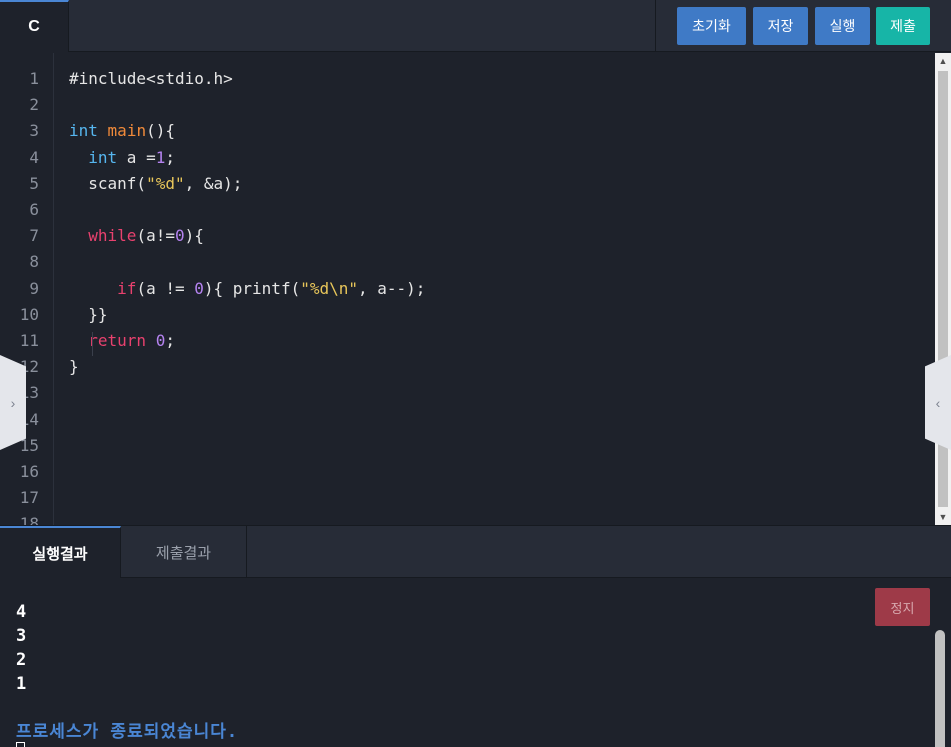 This screenshot has height=747, width=951. Describe the element at coordinates (155, 184) in the screenshot. I see `code-line: scanf("%d", &a);` at that location.